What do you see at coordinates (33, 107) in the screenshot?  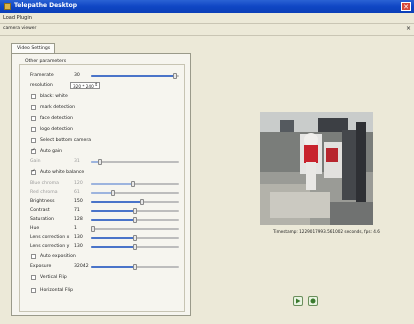 I see `mark-detection-checkbox` at bounding box center [33, 107].